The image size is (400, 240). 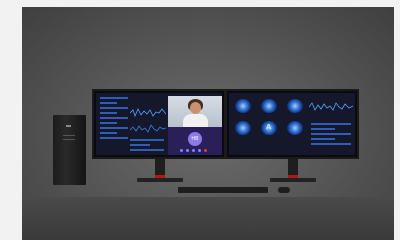 What do you see at coordinates (293, 168) in the screenshot?
I see `right-monitor-stand` at bounding box center [293, 168].